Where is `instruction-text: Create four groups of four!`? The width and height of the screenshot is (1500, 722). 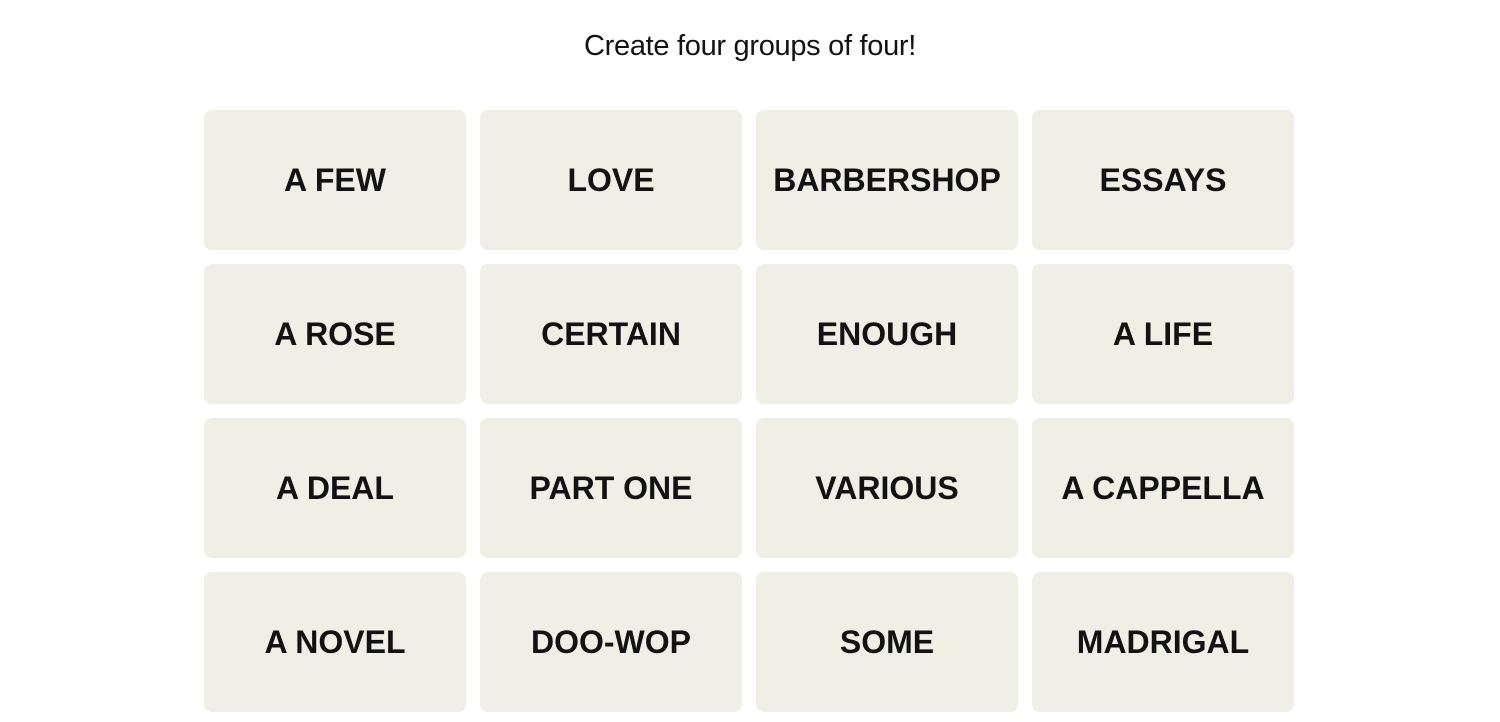 instruction-text: Create four groups of four! is located at coordinates (750, 46).